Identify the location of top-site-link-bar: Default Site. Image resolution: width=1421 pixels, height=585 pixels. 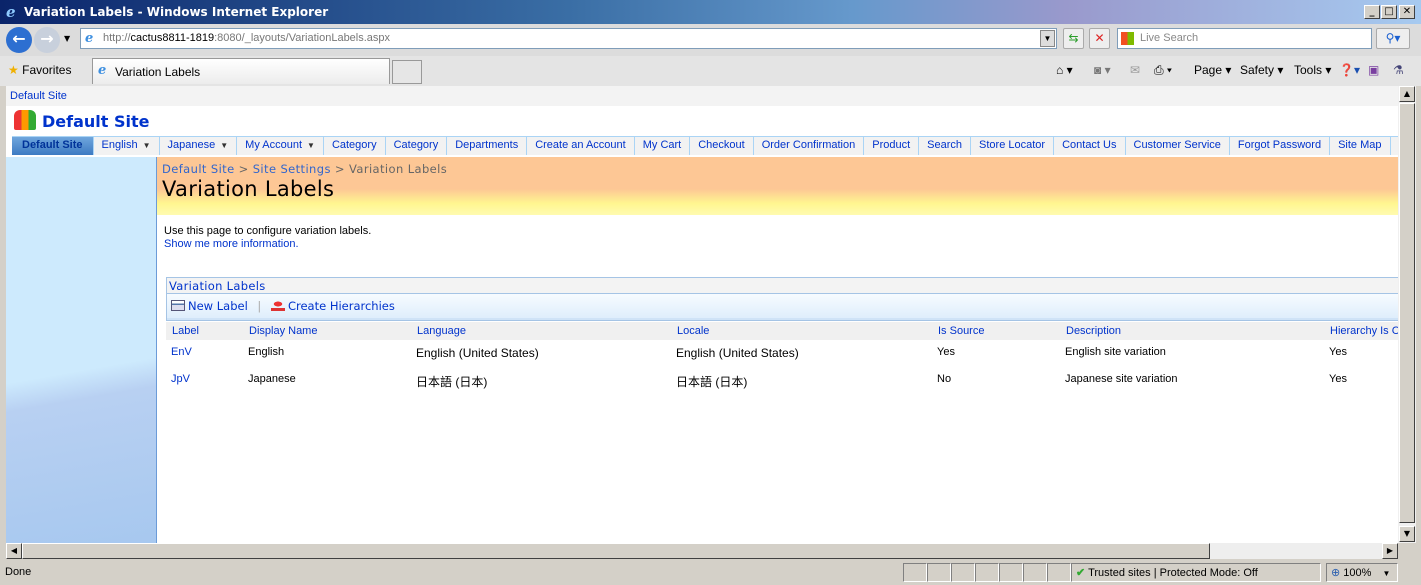
(702, 96).